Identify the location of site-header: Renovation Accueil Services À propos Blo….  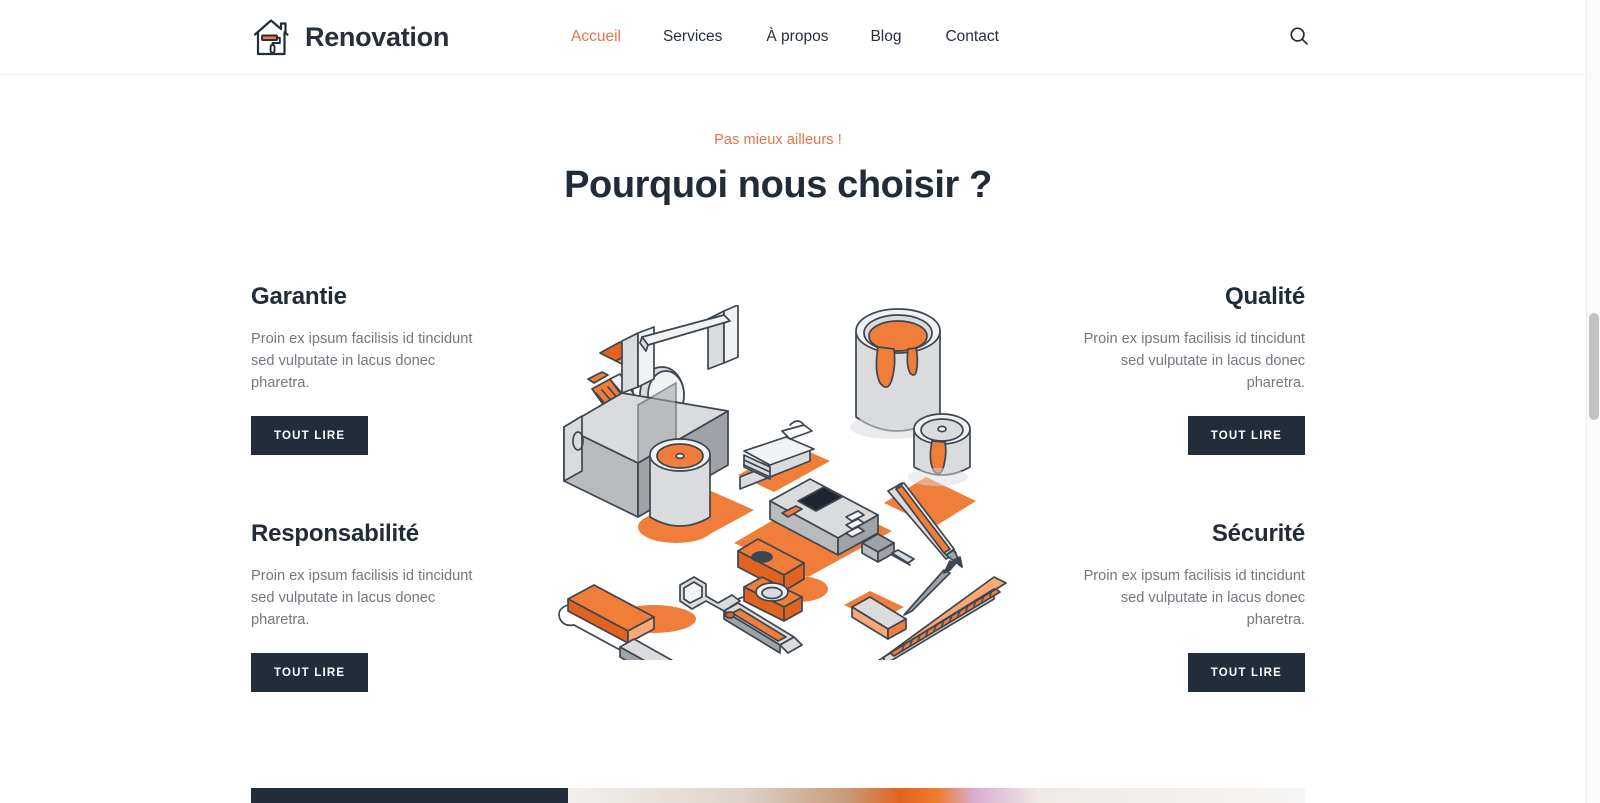
(793, 37).